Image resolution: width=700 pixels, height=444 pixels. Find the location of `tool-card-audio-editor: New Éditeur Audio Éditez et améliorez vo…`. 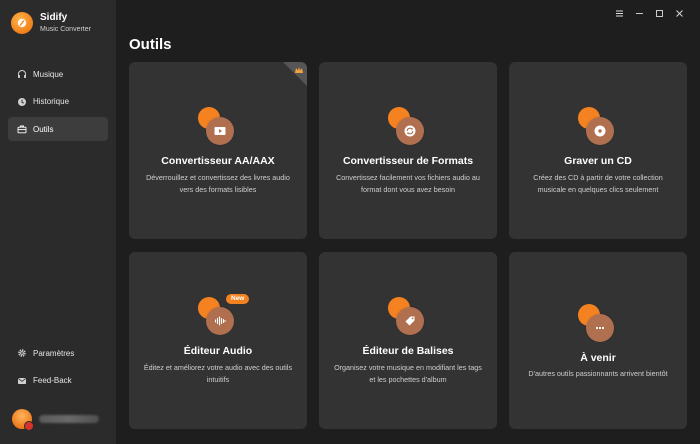

tool-card-audio-editor: New Éditeur Audio Éditez et améliorez vo… is located at coordinates (218, 340).